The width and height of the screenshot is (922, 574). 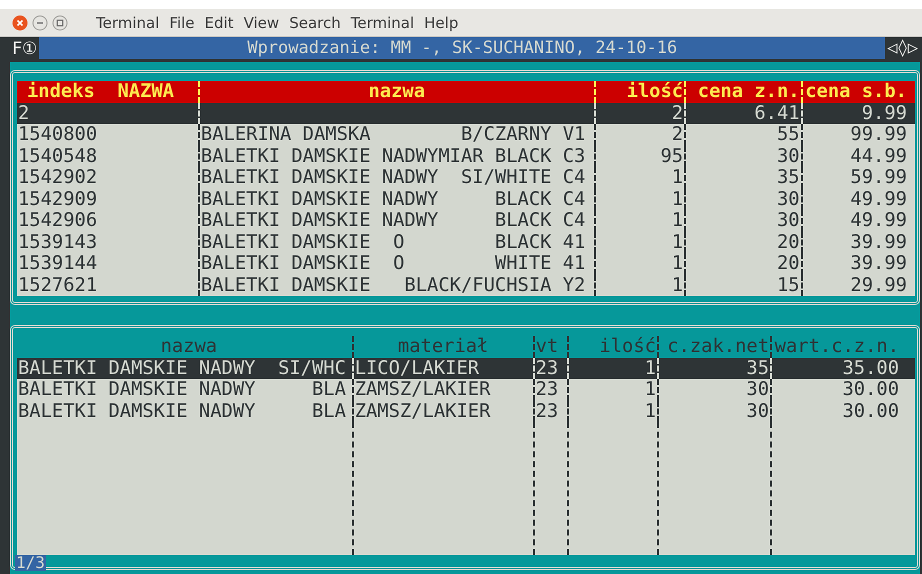 What do you see at coordinates (182, 368) in the screenshot?
I see `table-cell-text: BALETKI DAMSKIE NADWY SI/WHC` at bounding box center [182, 368].